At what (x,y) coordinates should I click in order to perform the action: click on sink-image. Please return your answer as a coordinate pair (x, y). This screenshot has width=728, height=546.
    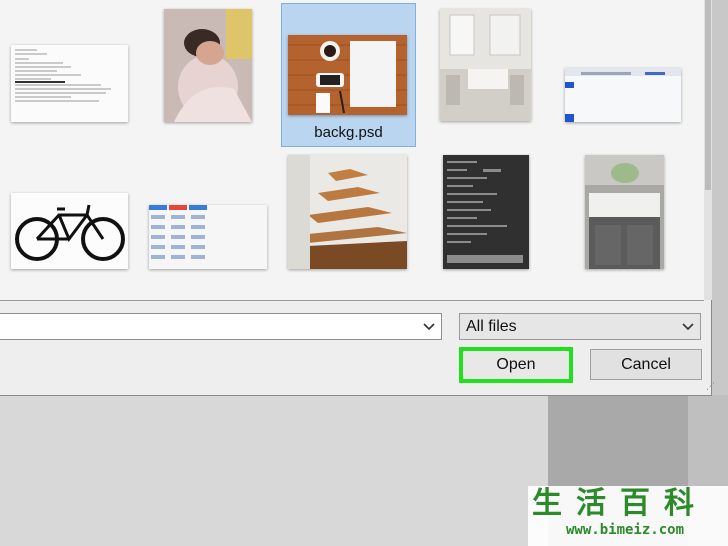
    Looking at the image, I should click on (624, 212).